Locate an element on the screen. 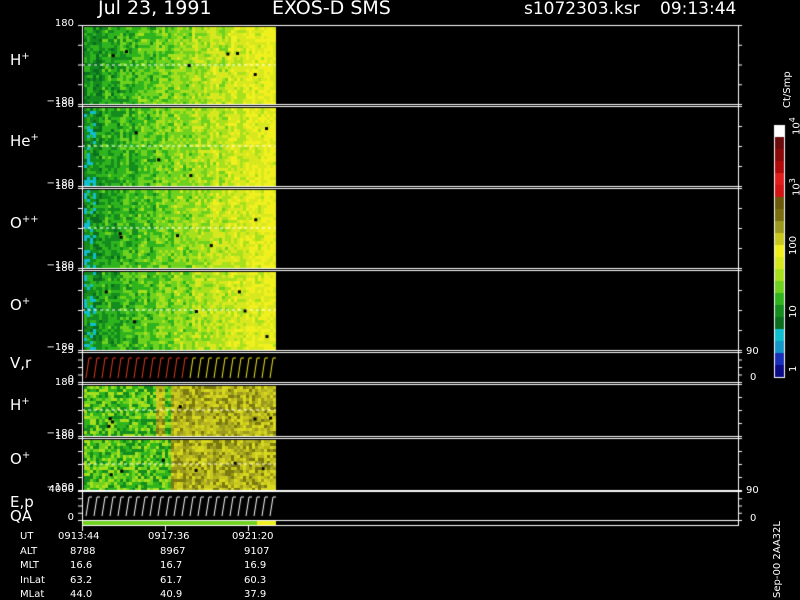 The width and height of the screenshot is (800, 600). ephem-label: UT is located at coordinates (27, 536).